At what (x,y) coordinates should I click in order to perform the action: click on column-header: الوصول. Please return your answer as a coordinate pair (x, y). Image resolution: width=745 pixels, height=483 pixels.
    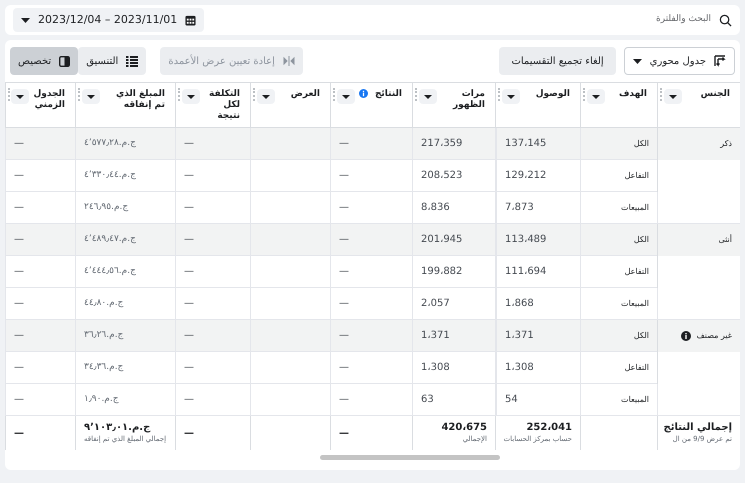
    Looking at the image, I should click on (547, 94).